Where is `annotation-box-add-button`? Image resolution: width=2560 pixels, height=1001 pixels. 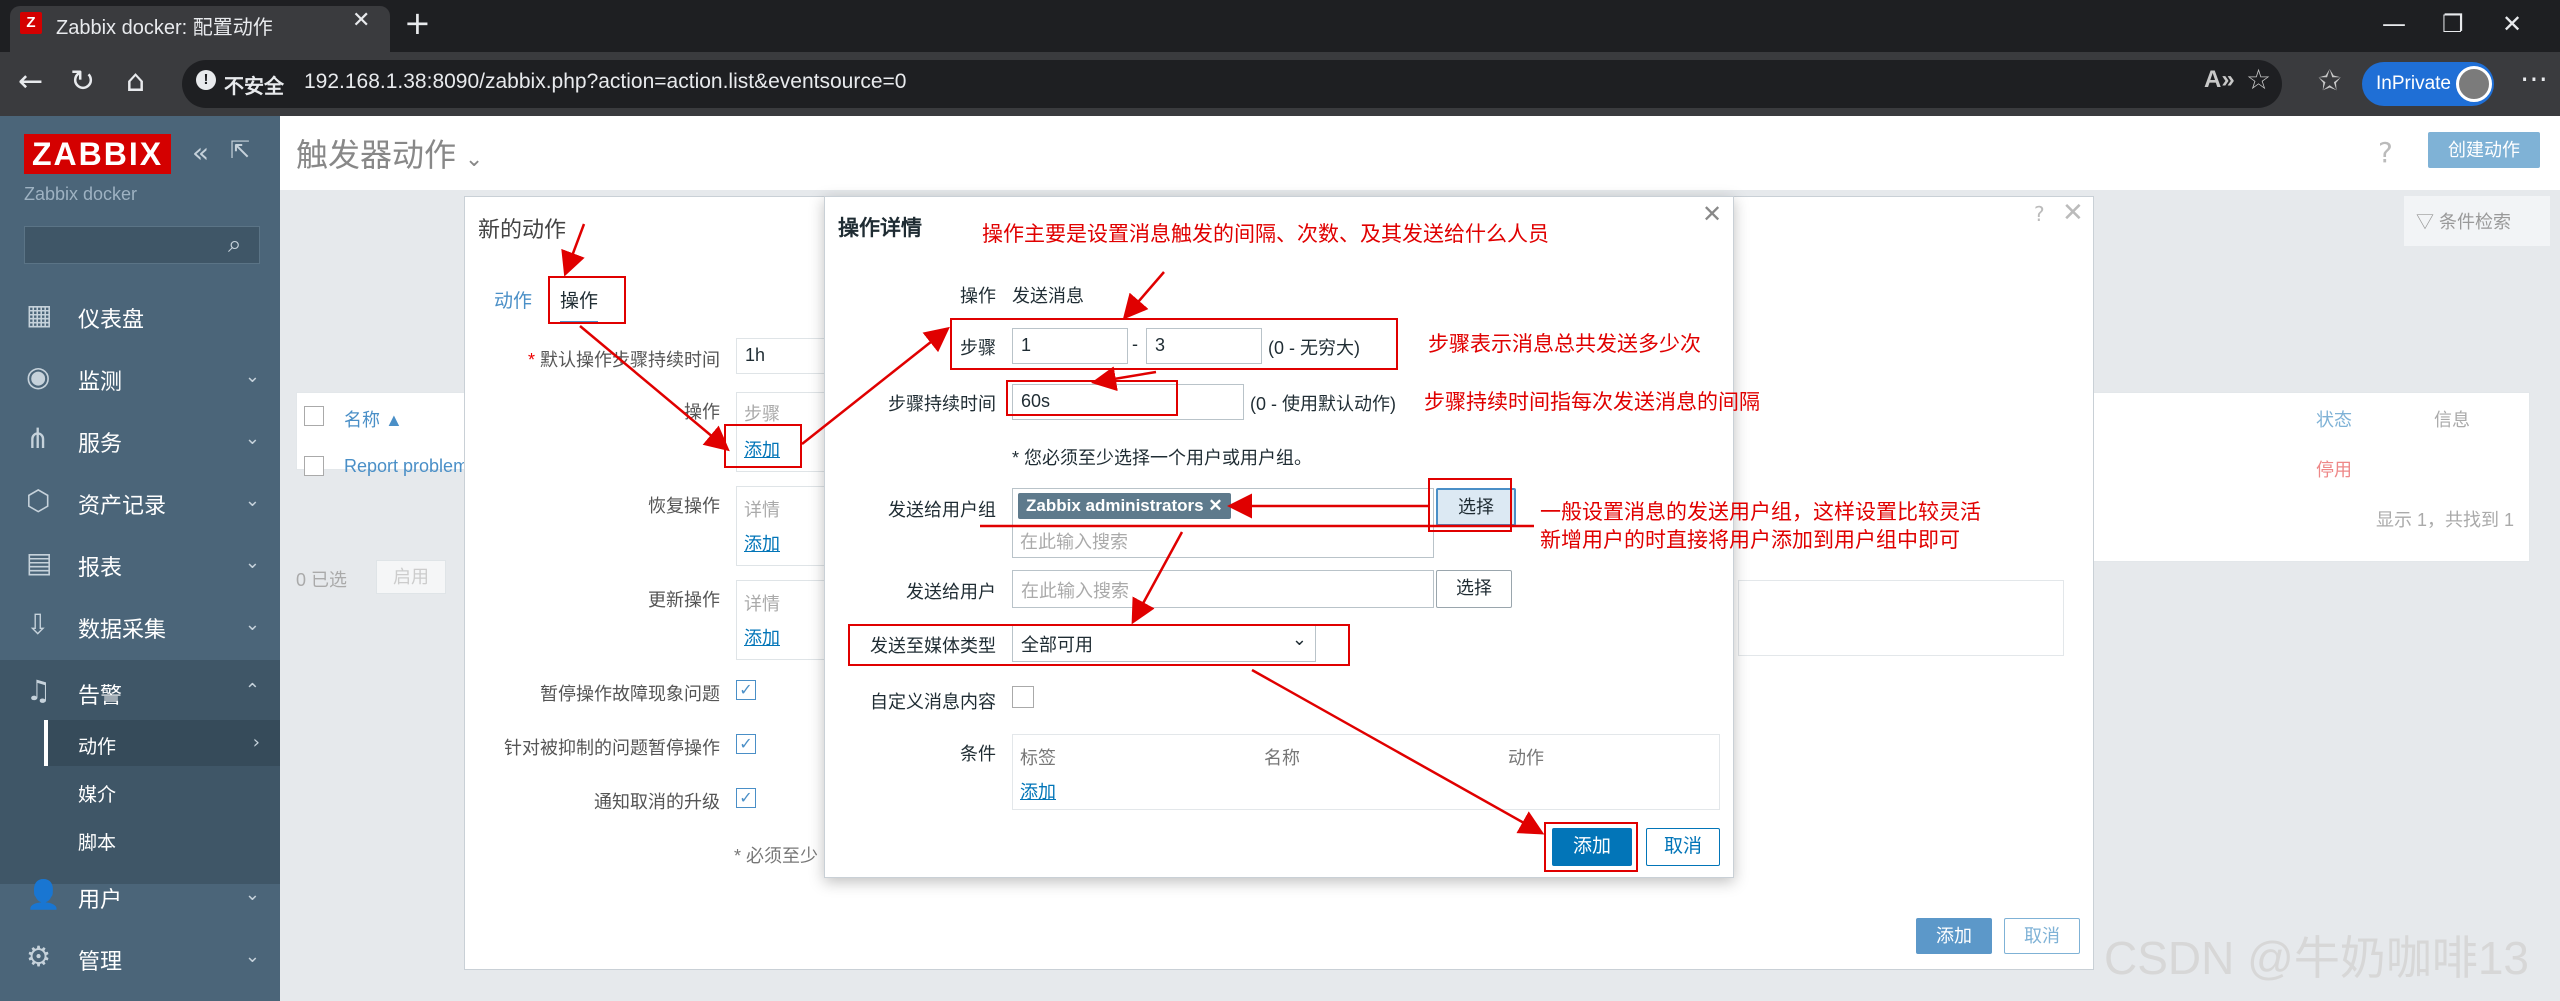 annotation-box-add-button is located at coordinates (1591, 847).